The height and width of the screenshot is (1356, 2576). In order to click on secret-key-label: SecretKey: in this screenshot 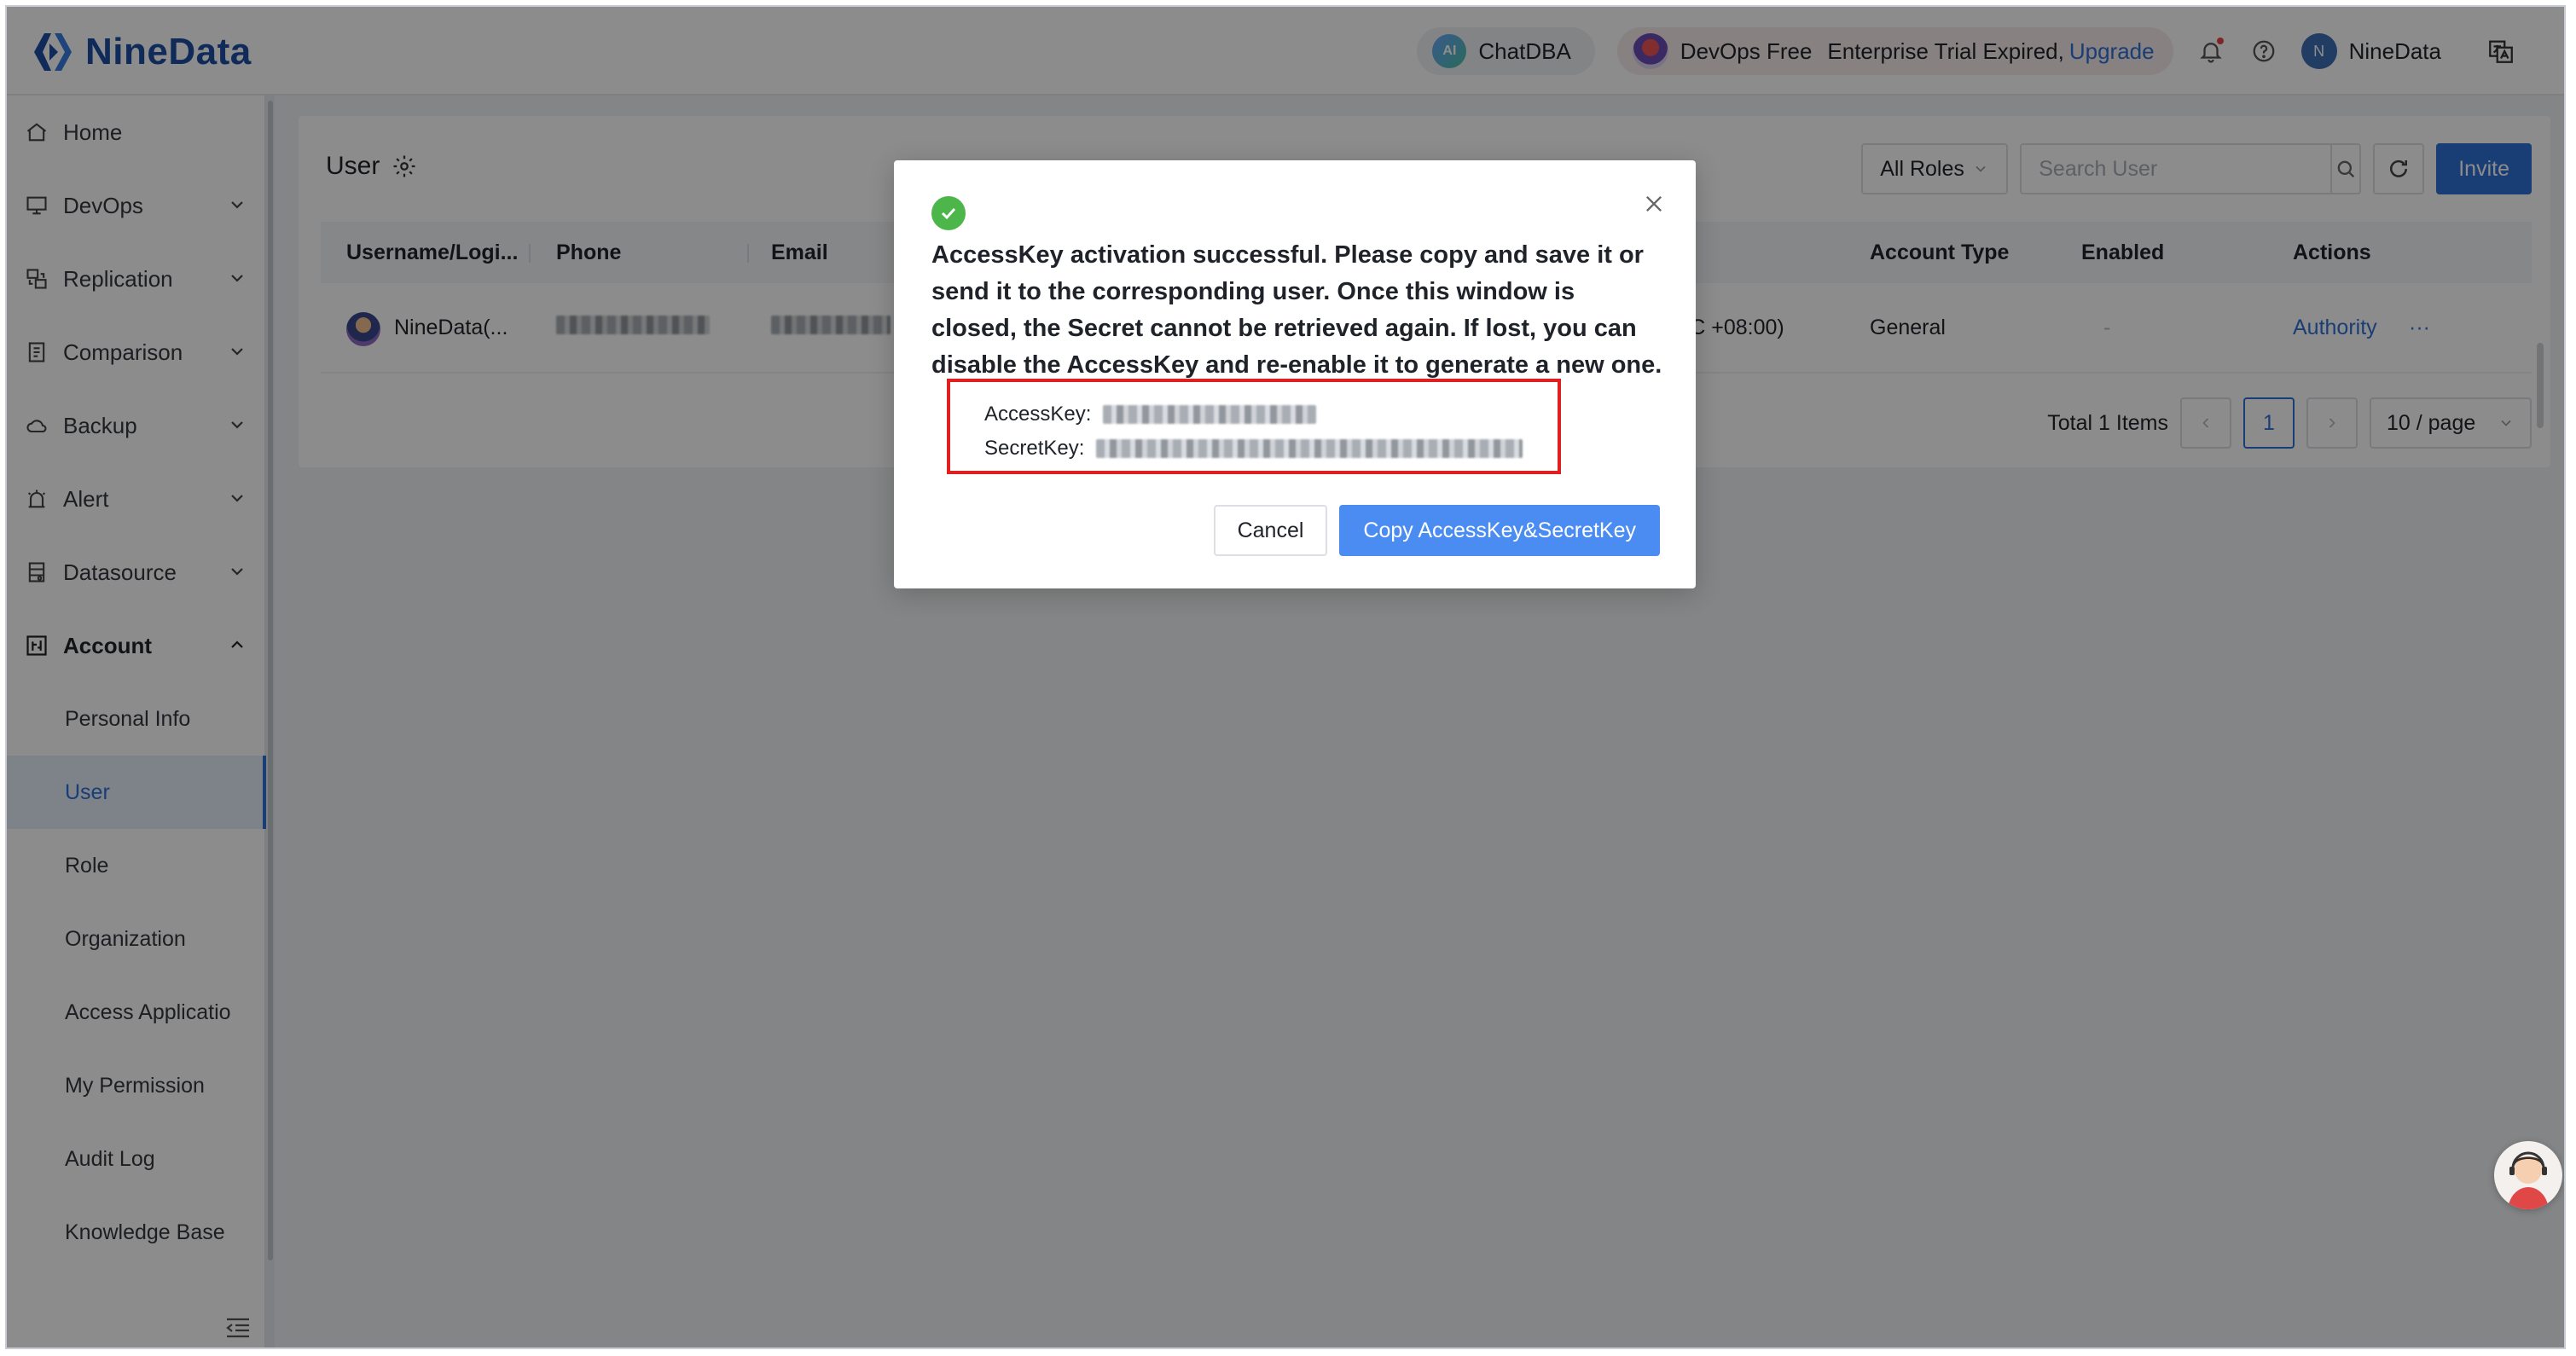, I will do `click(1034, 448)`.